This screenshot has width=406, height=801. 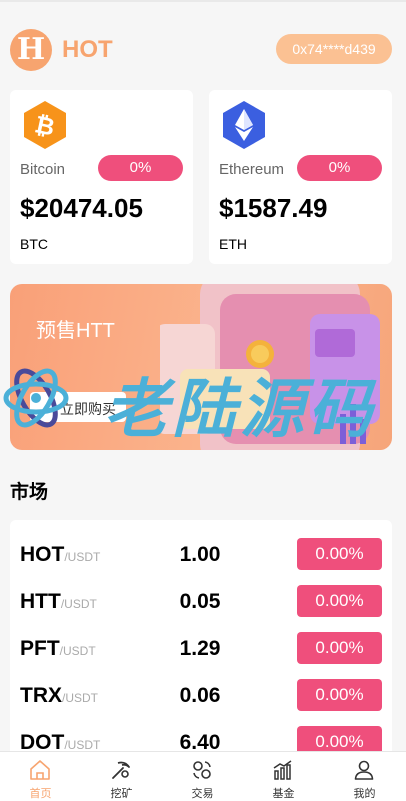 What do you see at coordinates (121, 794) in the screenshot?
I see `tab-label: 挖矿` at bounding box center [121, 794].